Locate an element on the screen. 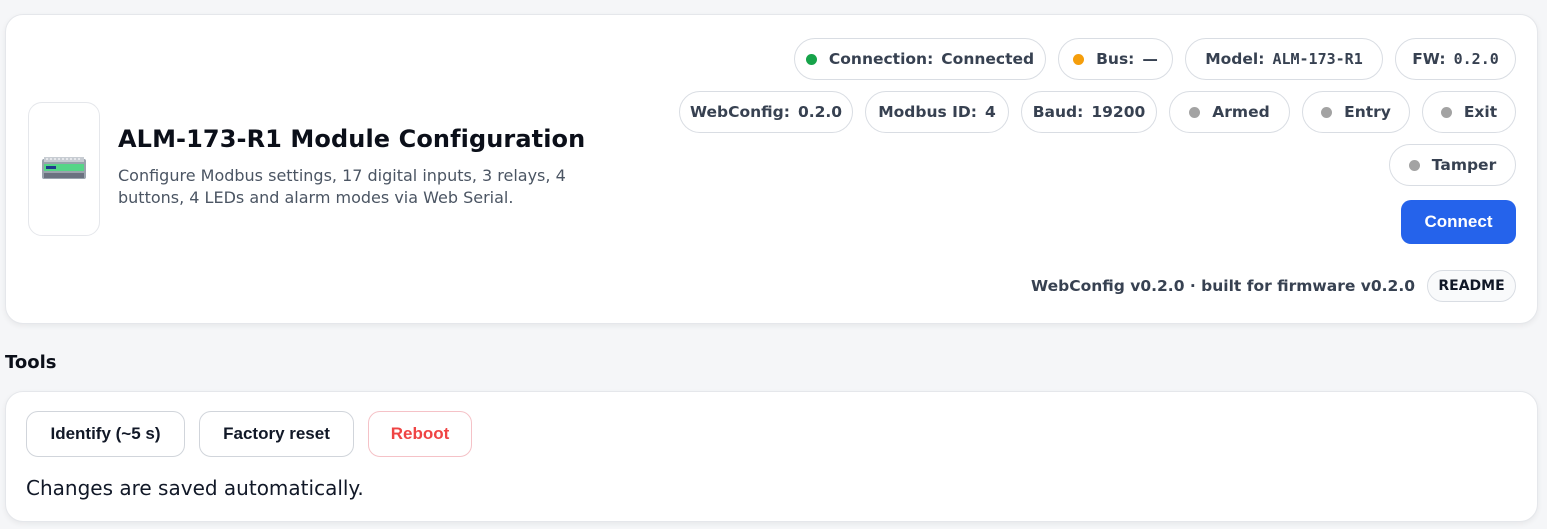 The height and width of the screenshot is (529, 1547). fw-label: FW: is located at coordinates (1429, 59).